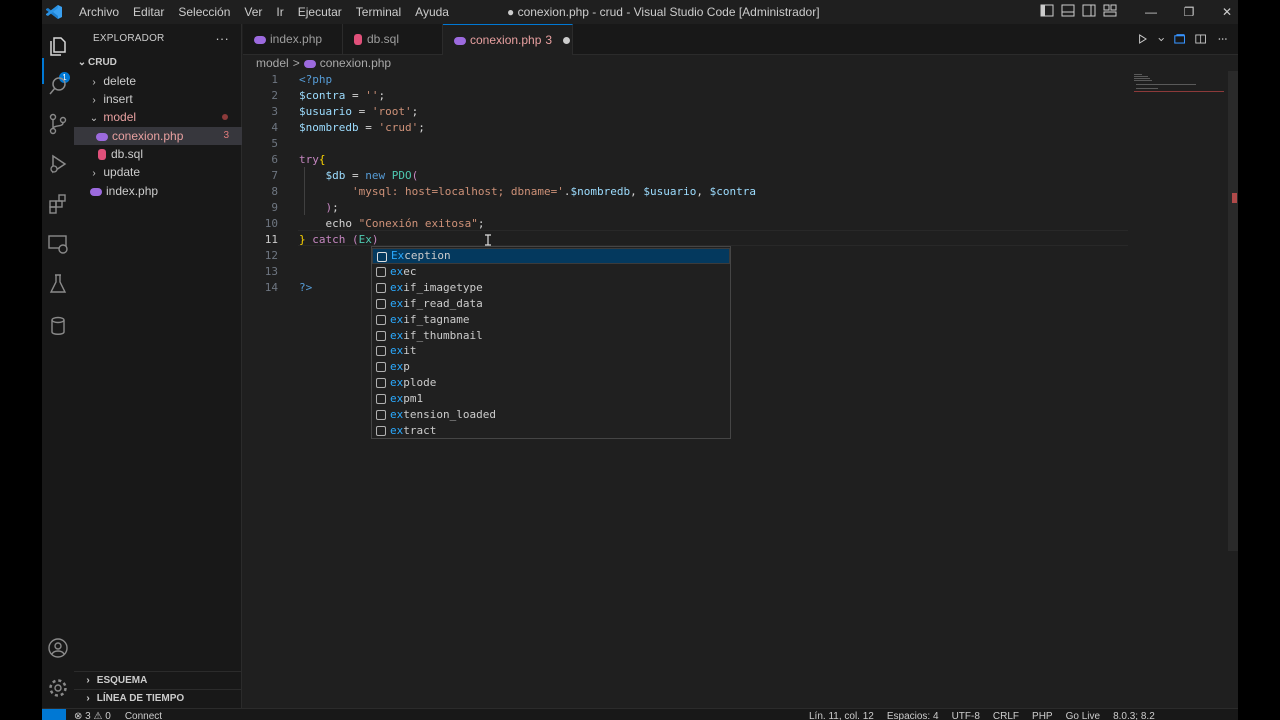 This screenshot has height=720, width=1280. What do you see at coordinates (567, 41) in the screenshot?
I see `unsaved-dot-icon` at bounding box center [567, 41].